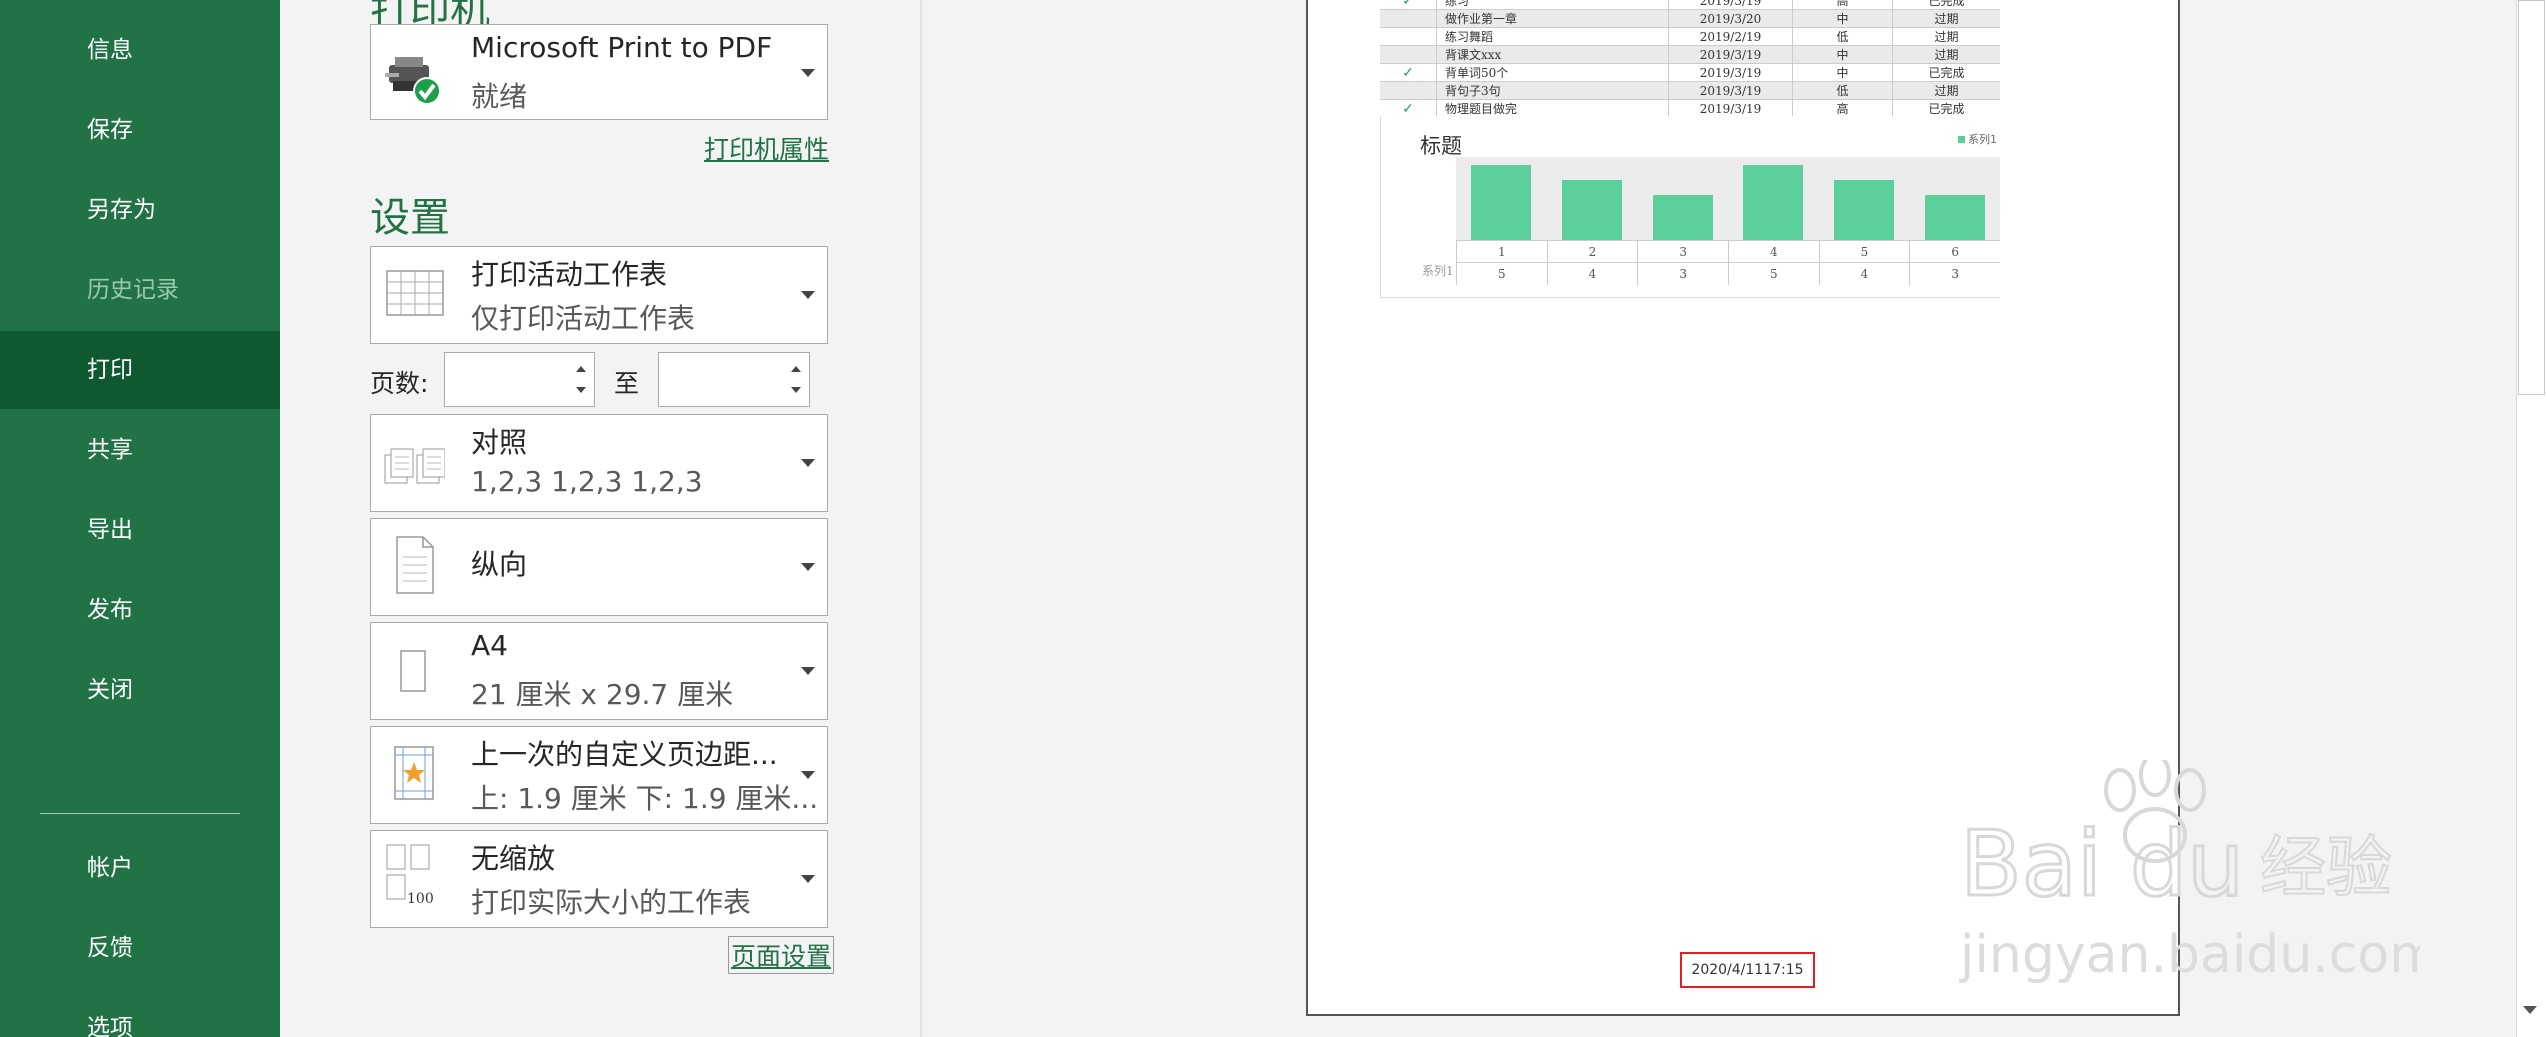 This screenshot has height=1037, width=2547. What do you see at coordinates (413, 671) in the screenshot?
I see `paper-size-icon` at bounding box center [413, 671].